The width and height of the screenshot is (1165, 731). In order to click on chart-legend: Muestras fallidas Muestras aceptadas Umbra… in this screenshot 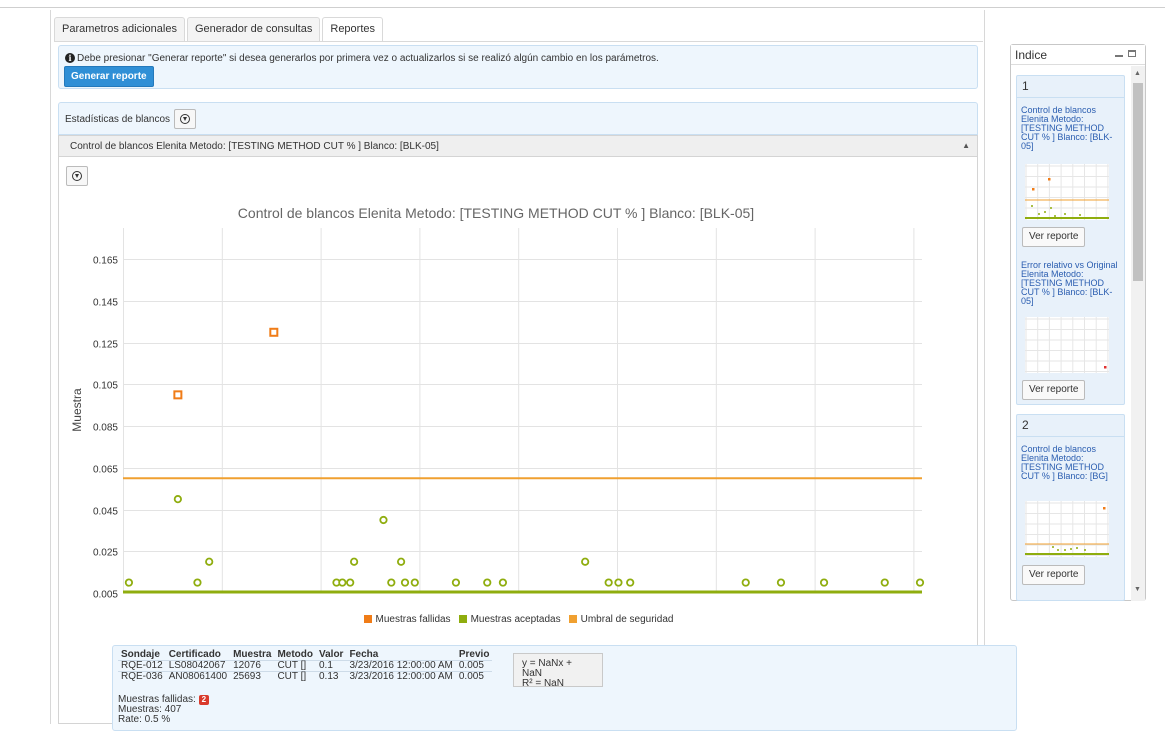, I will do `click(518, 619)`.